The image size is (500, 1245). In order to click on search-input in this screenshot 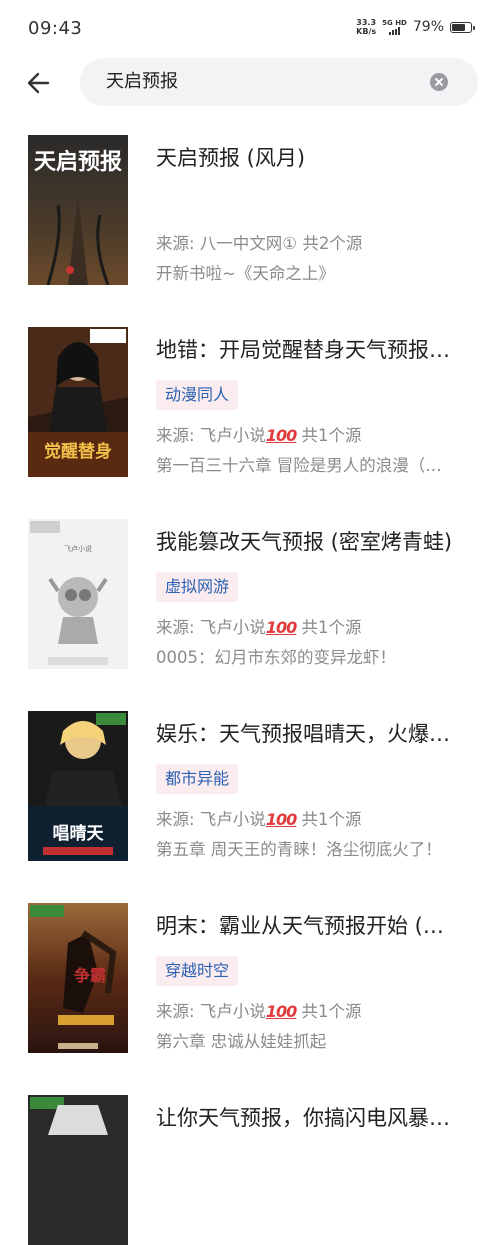, I will do `click(256, 82)`.